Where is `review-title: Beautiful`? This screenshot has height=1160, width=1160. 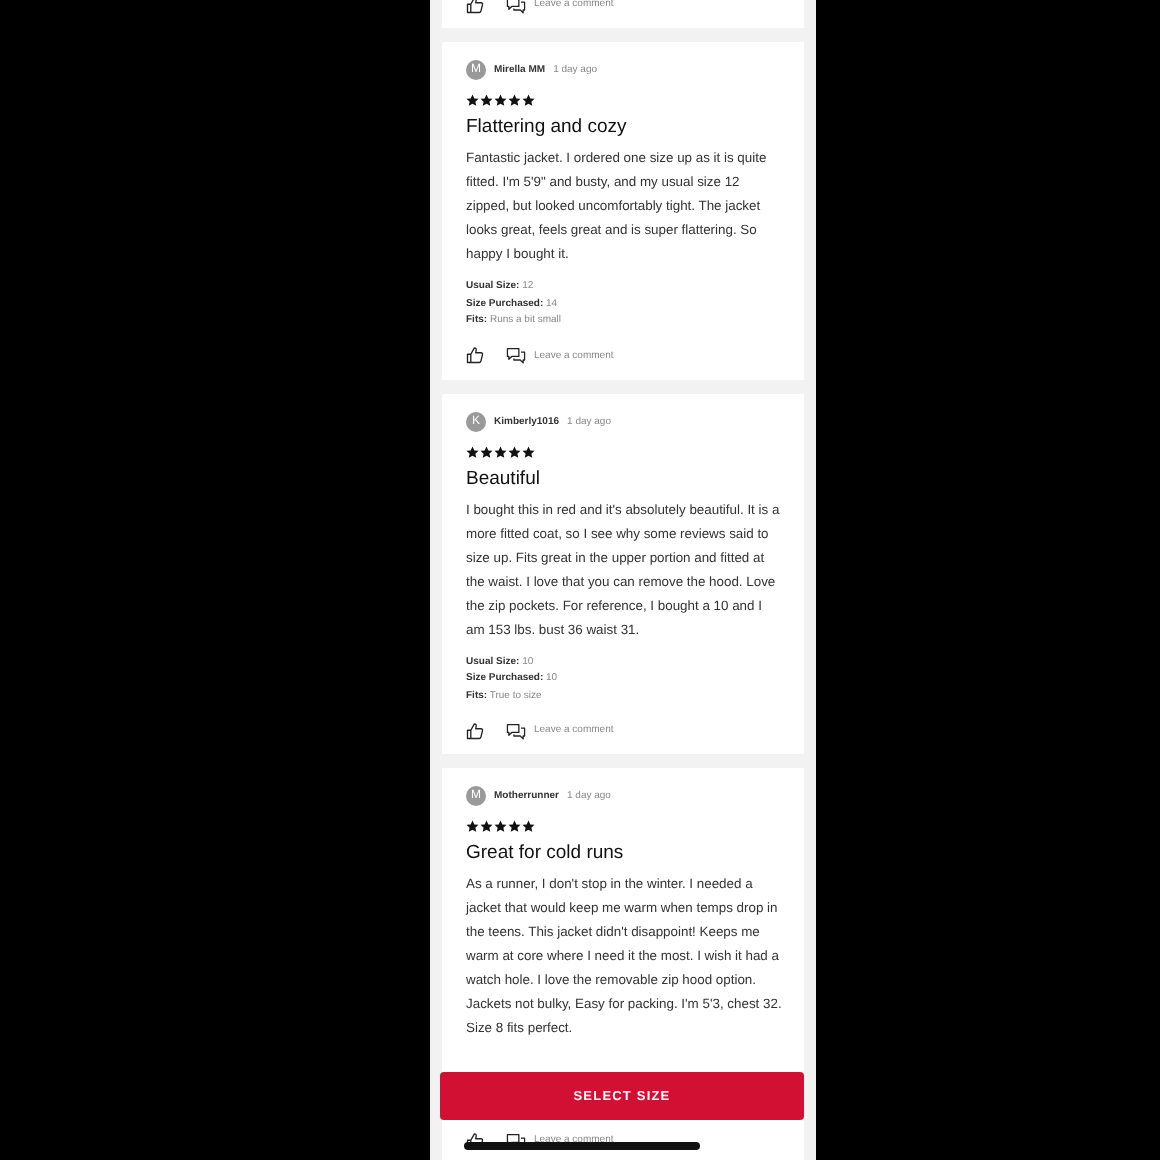
review-title: Beautiful is located at coordinates (504, 478).